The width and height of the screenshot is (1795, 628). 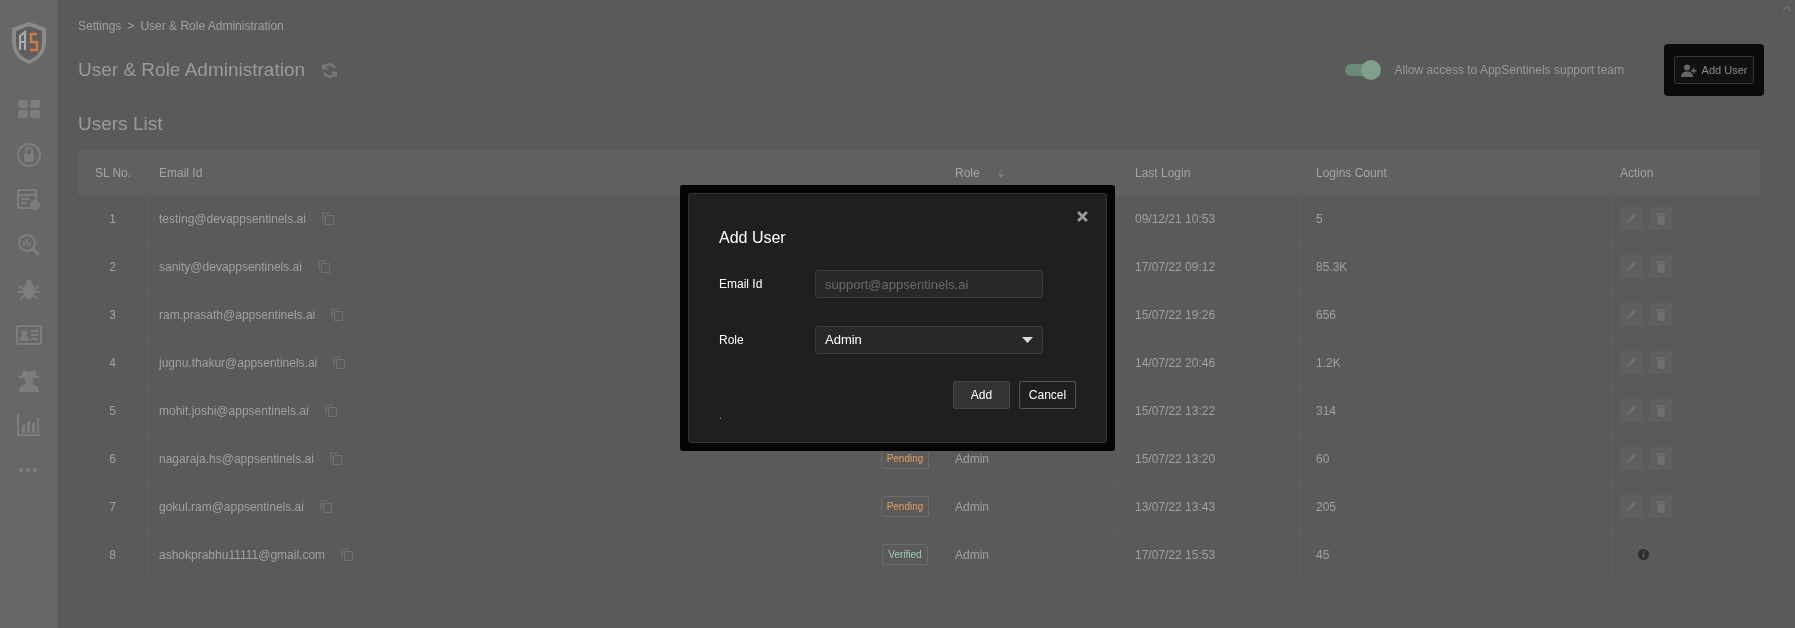 What do you see at coordinates (905, 554) in the screenshot?
I see `status-badge: Verified` at bounding box center [905, 554].